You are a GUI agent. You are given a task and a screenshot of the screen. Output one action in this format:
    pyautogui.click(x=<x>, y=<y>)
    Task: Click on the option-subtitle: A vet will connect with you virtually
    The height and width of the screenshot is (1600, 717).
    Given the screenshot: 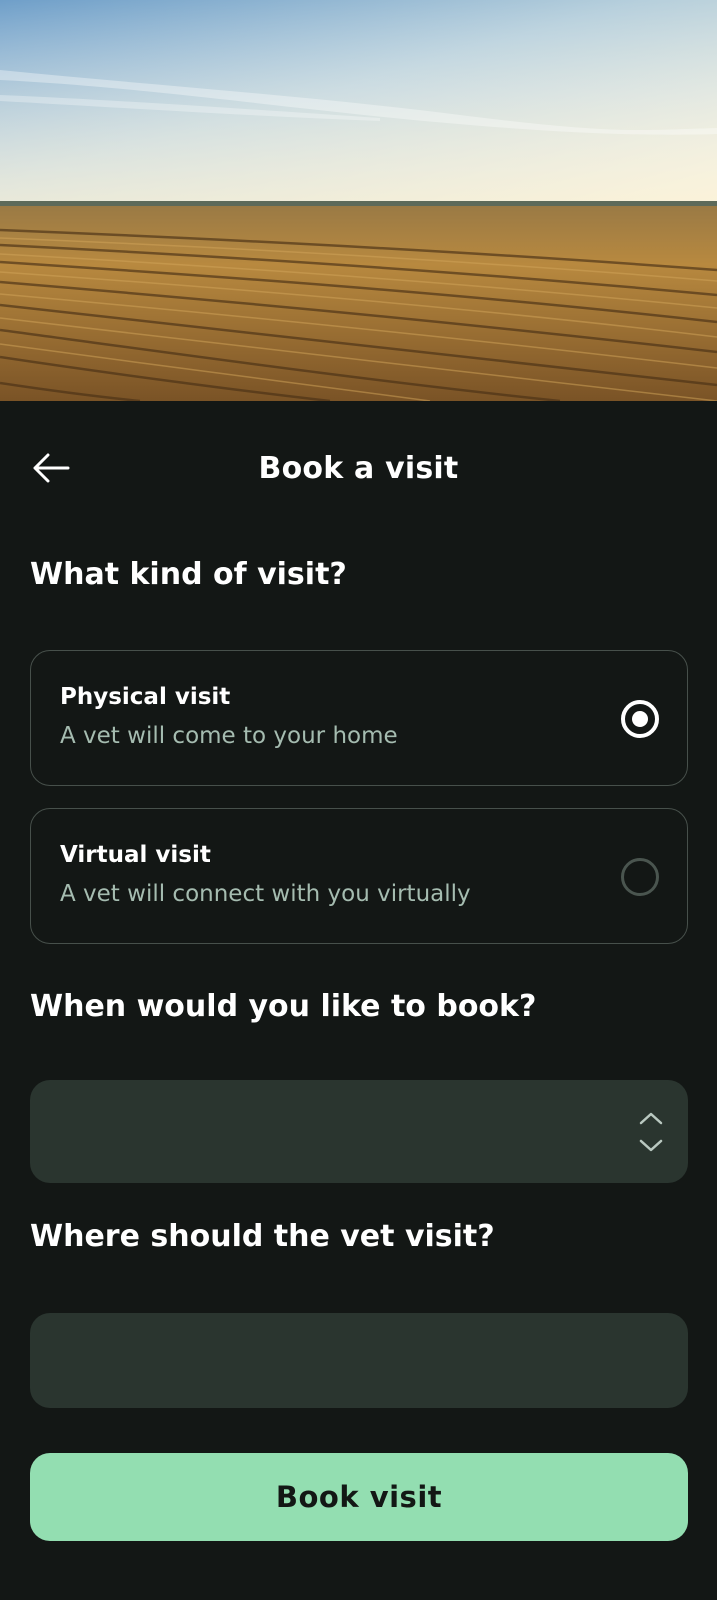 What is the action you would take?
    pyautogui.click(x=265, y=894)
    